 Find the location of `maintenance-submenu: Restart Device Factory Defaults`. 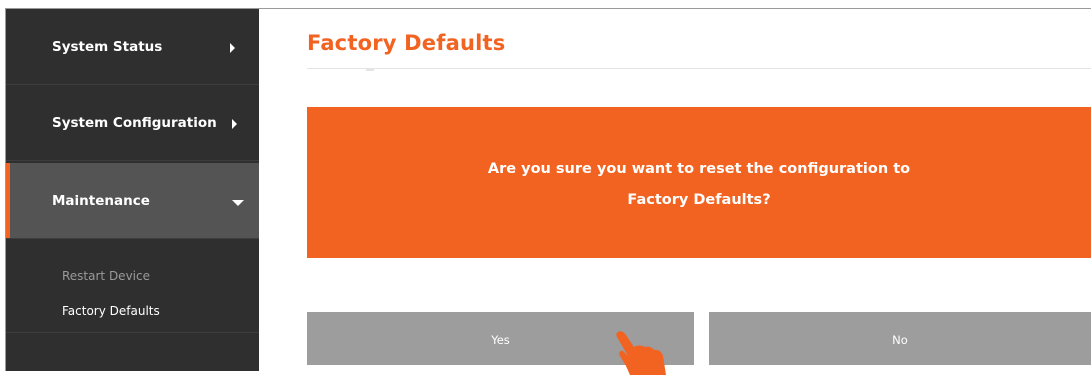

maintenance-submenu: Restart Device Factory Defaults is located at coordinates (132, 286).